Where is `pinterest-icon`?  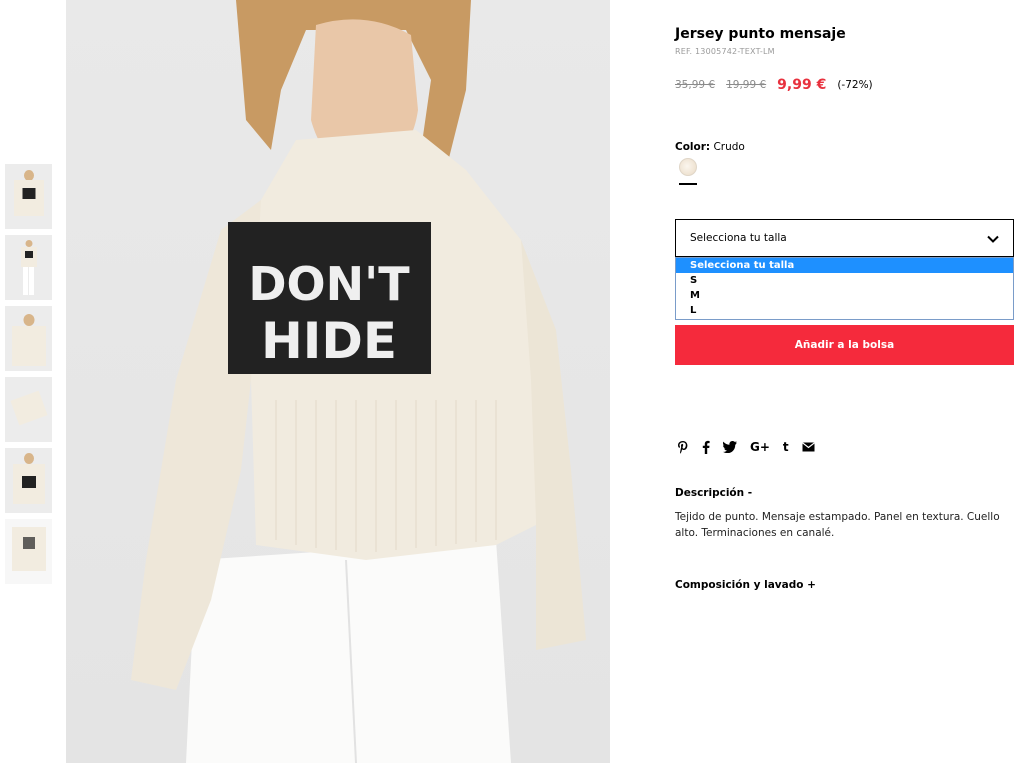 pinterest-icon is located at coordinates (683, 447).